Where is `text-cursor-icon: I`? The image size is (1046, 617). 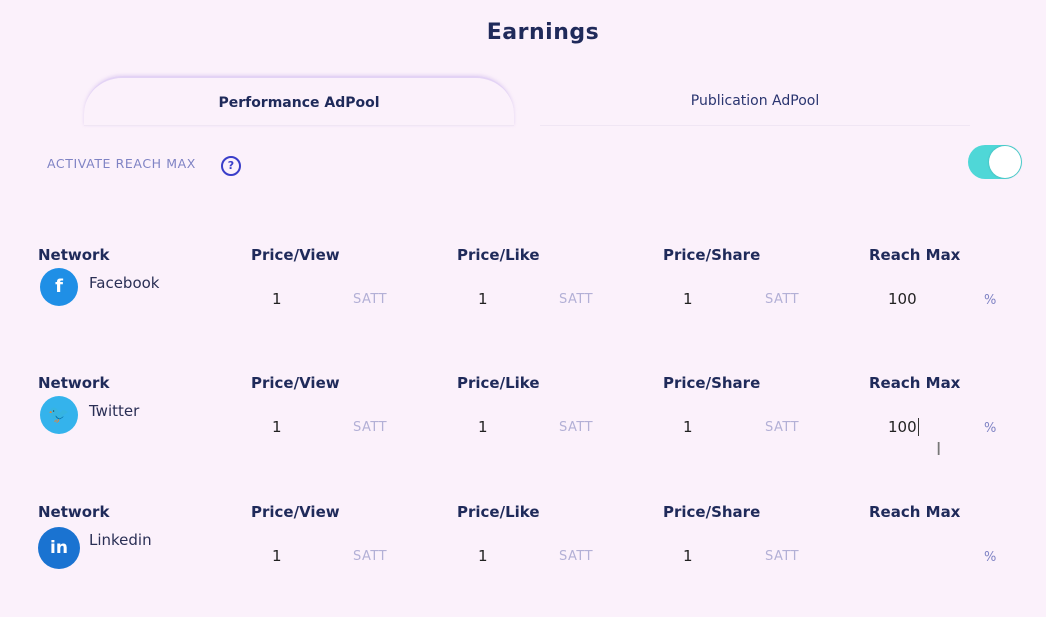 text-cursor-icon: I is located at coordinates (939, 449).